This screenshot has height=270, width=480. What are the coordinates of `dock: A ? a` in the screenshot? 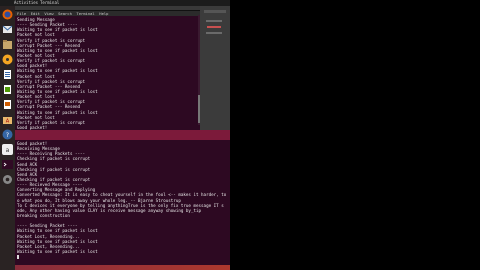 It's located at (7, 138).